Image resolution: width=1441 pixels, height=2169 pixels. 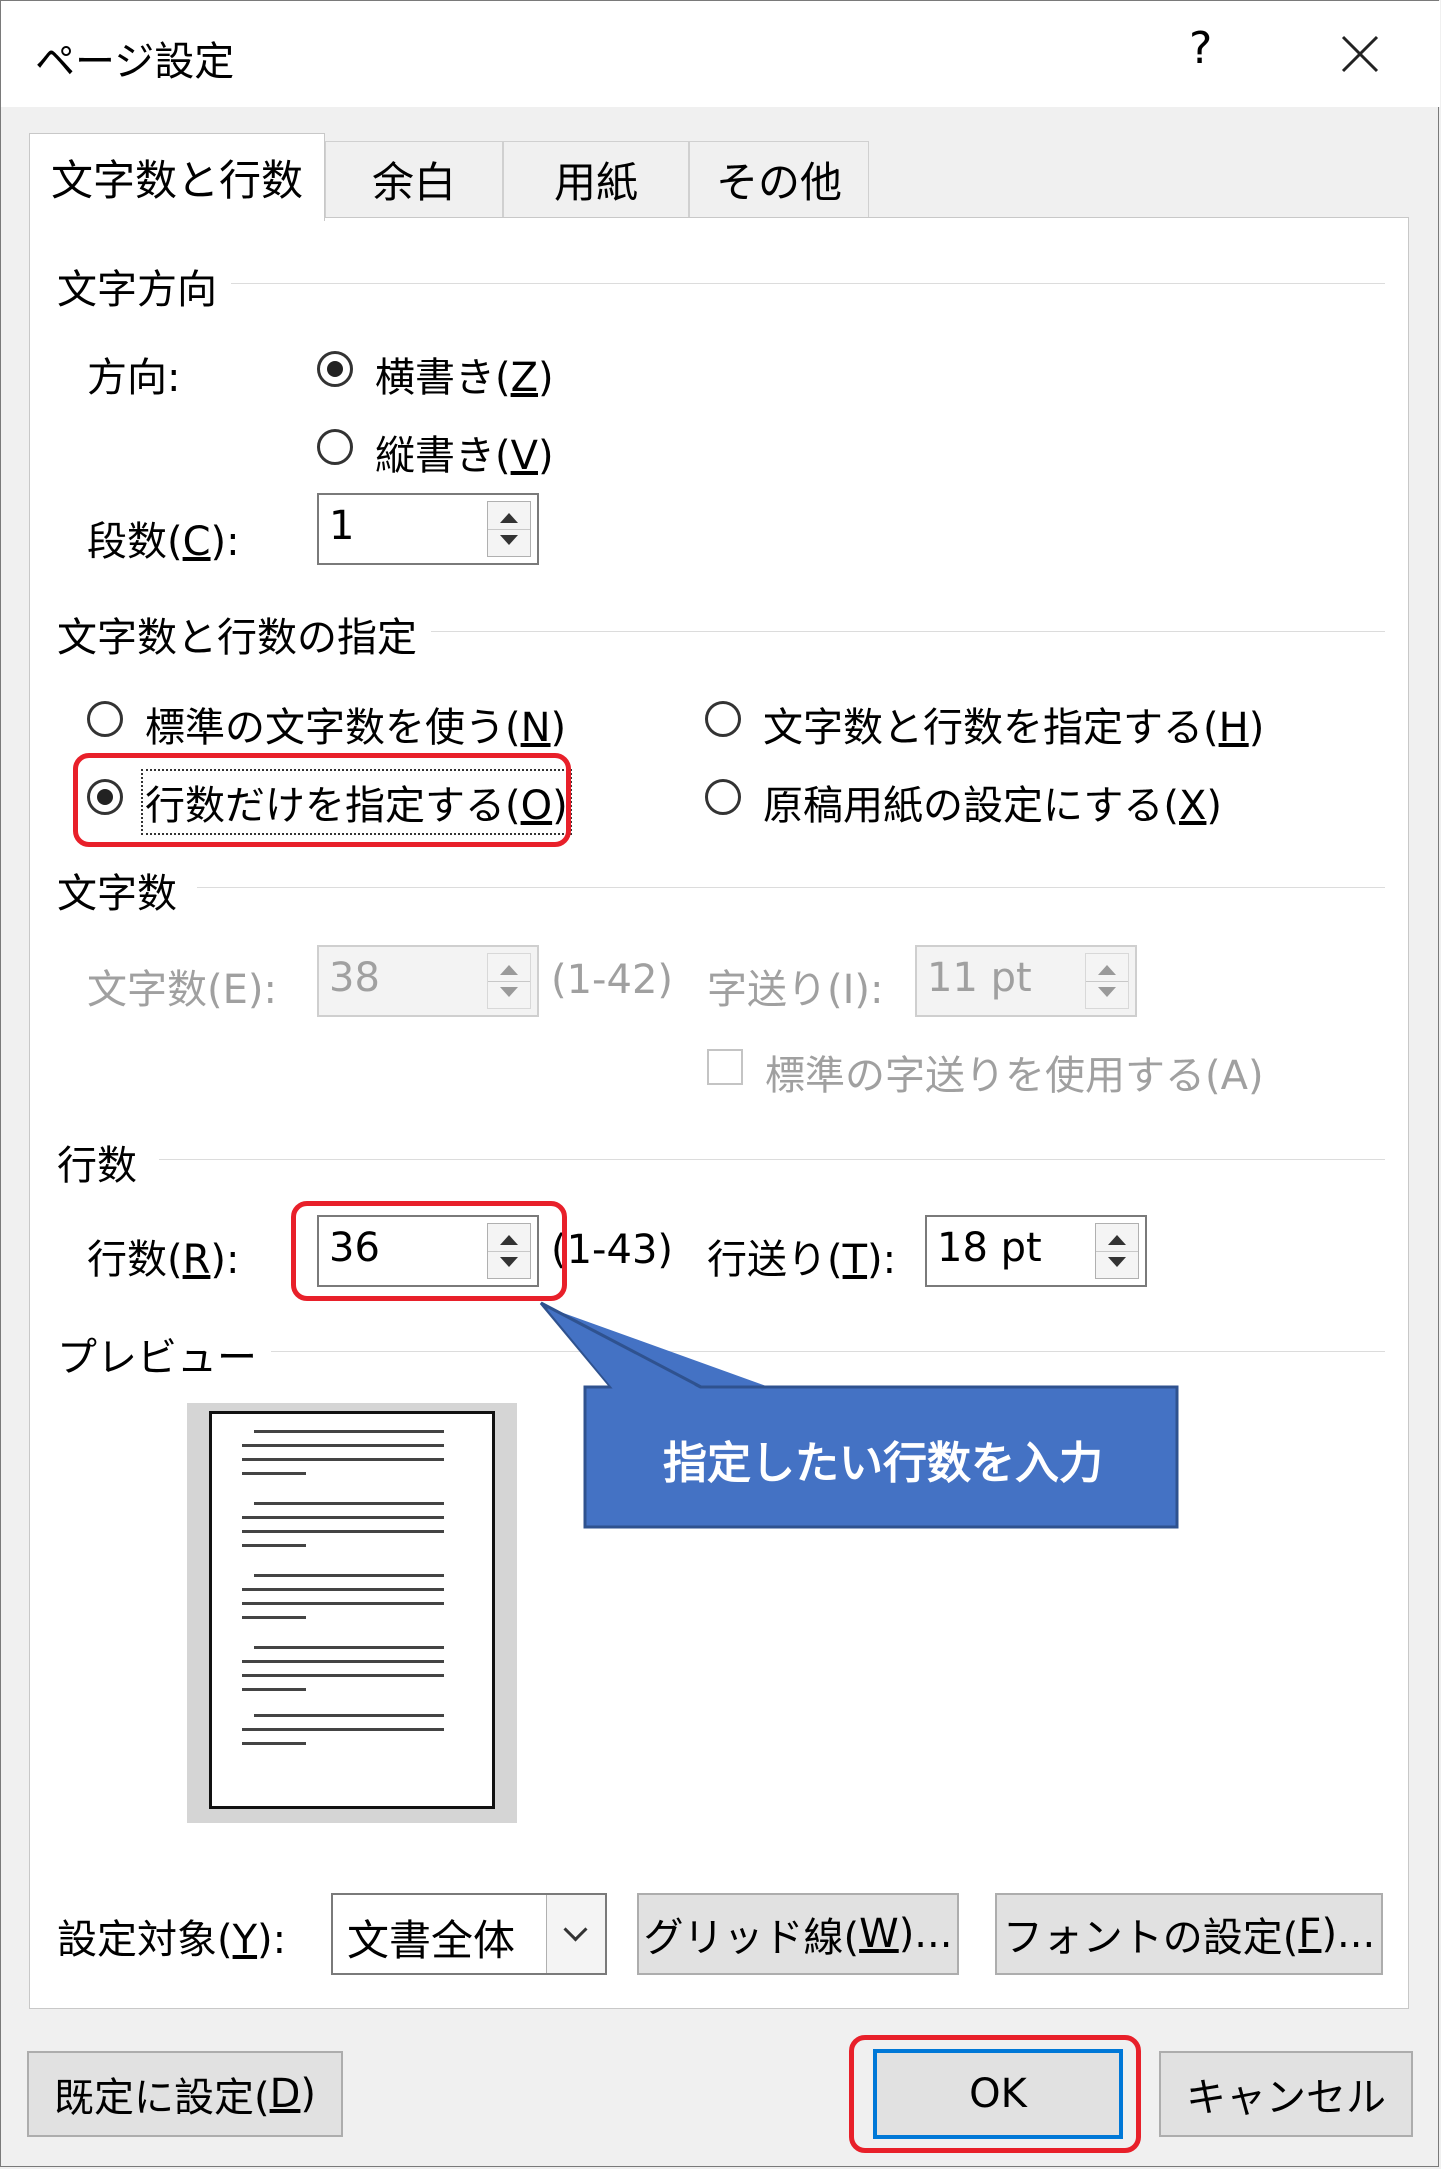 I want to click on line-pitch-spinner: 18 pt, so click(x=1036, y=1251).